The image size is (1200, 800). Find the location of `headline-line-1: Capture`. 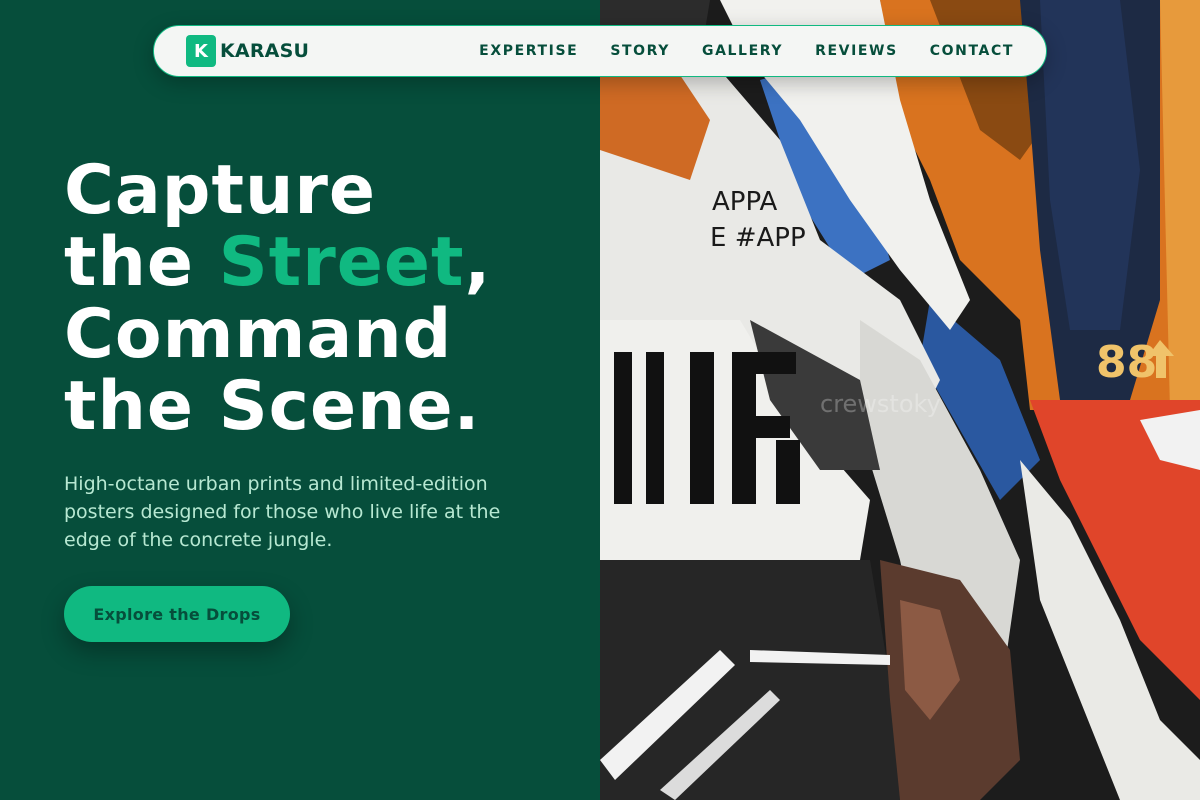

headline-line-1: Capture is located at coordinates (220, 190).